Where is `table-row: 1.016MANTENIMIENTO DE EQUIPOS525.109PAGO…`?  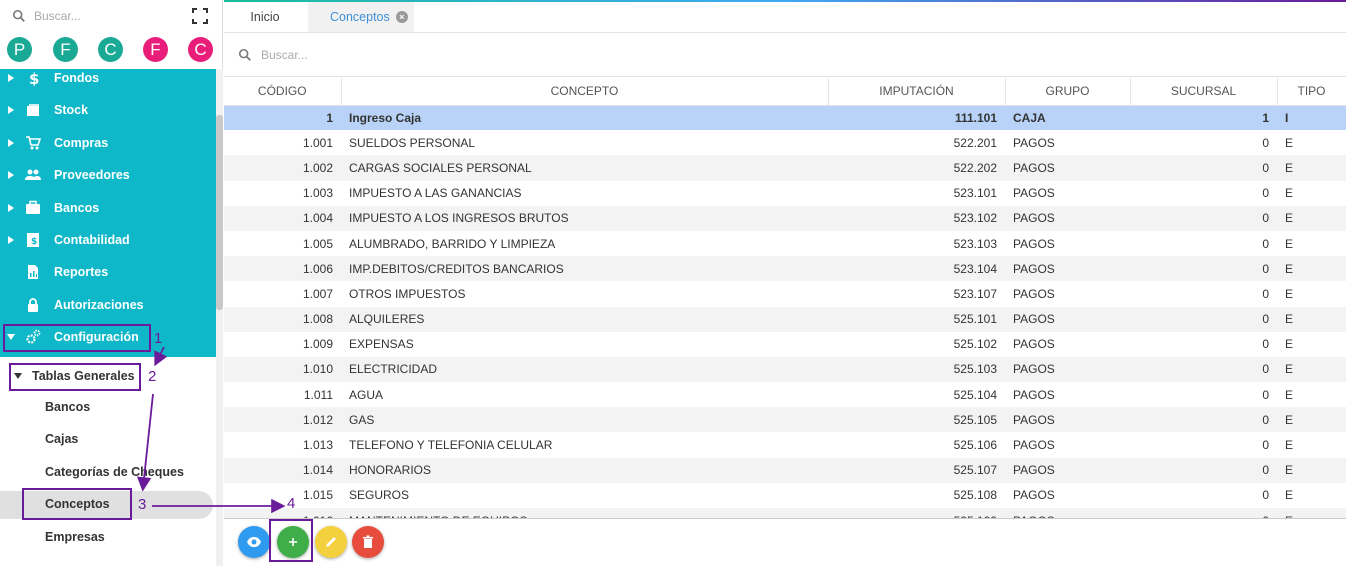
table-row: 1.016MANTENIMIENTO DE EQUIPOS525.109PAGO… is located at coordinates (785, 513).